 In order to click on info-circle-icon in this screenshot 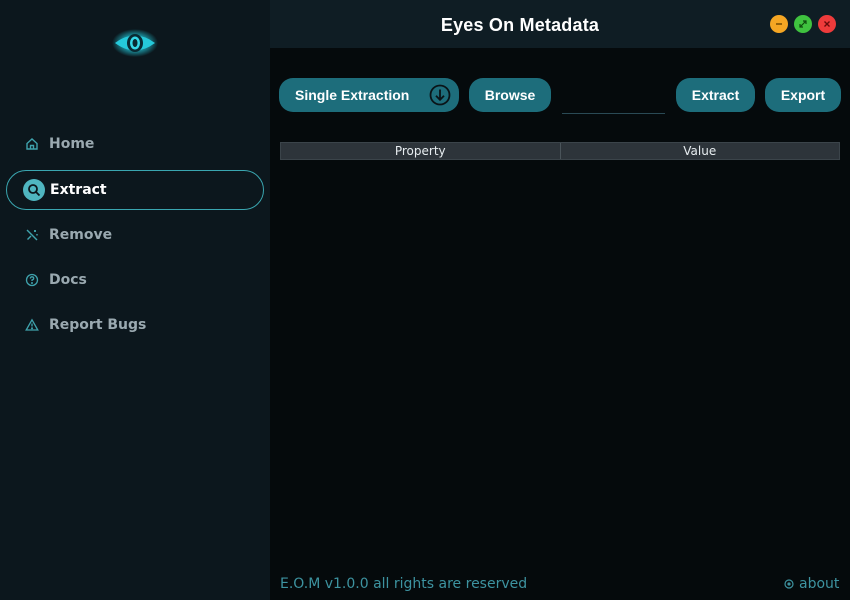, I will do `click(789, 584)`.